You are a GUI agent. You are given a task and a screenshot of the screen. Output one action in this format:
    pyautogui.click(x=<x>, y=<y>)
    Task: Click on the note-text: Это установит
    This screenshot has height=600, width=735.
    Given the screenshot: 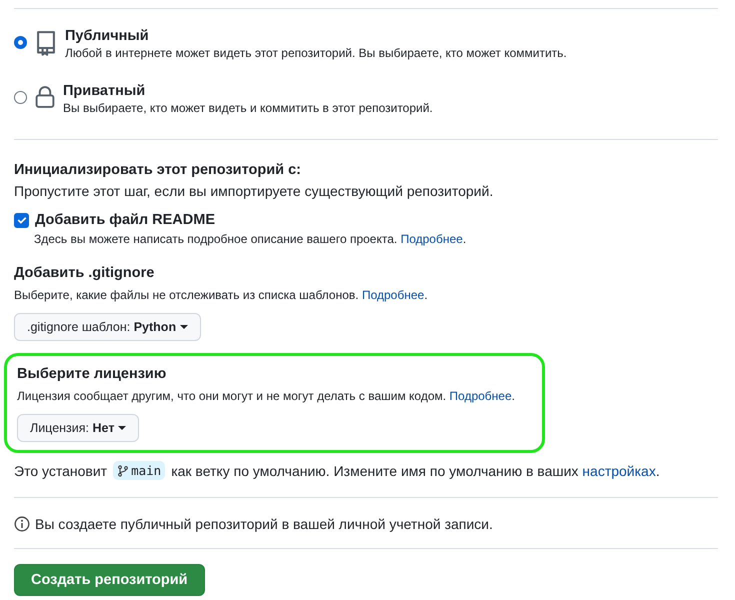 What is the action you would take?
    pyautogui.click(x=61, y=470)
    